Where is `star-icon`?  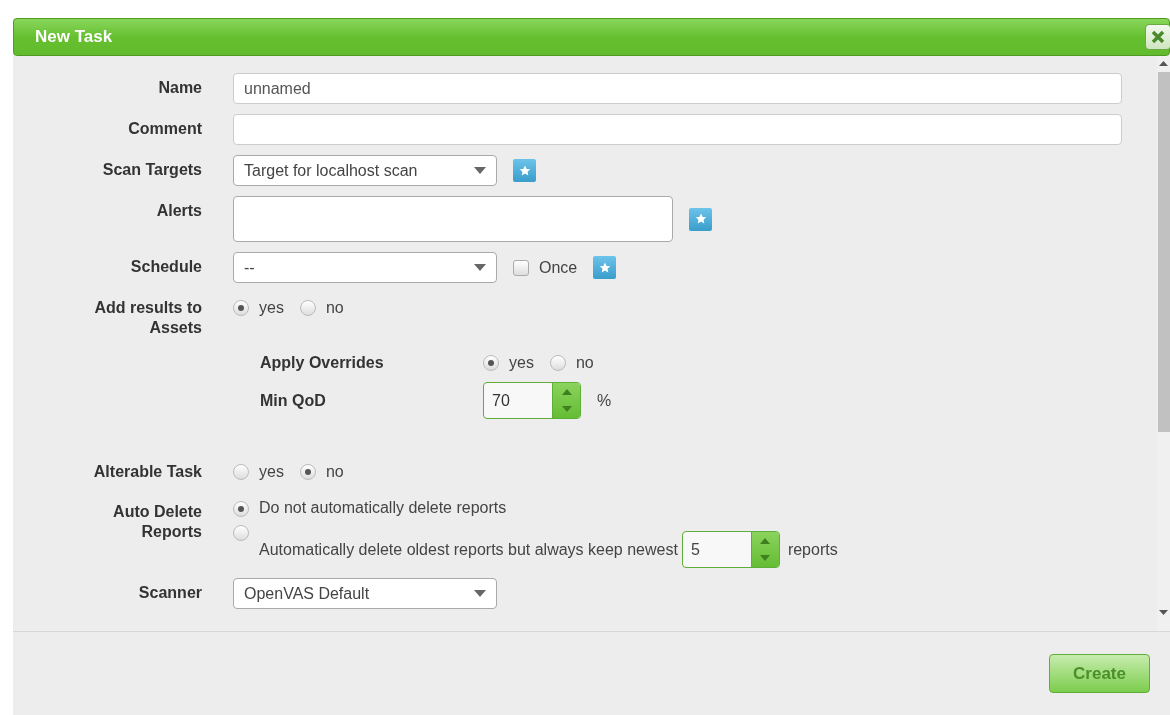 star-icon is located at coordinates (700, 219).